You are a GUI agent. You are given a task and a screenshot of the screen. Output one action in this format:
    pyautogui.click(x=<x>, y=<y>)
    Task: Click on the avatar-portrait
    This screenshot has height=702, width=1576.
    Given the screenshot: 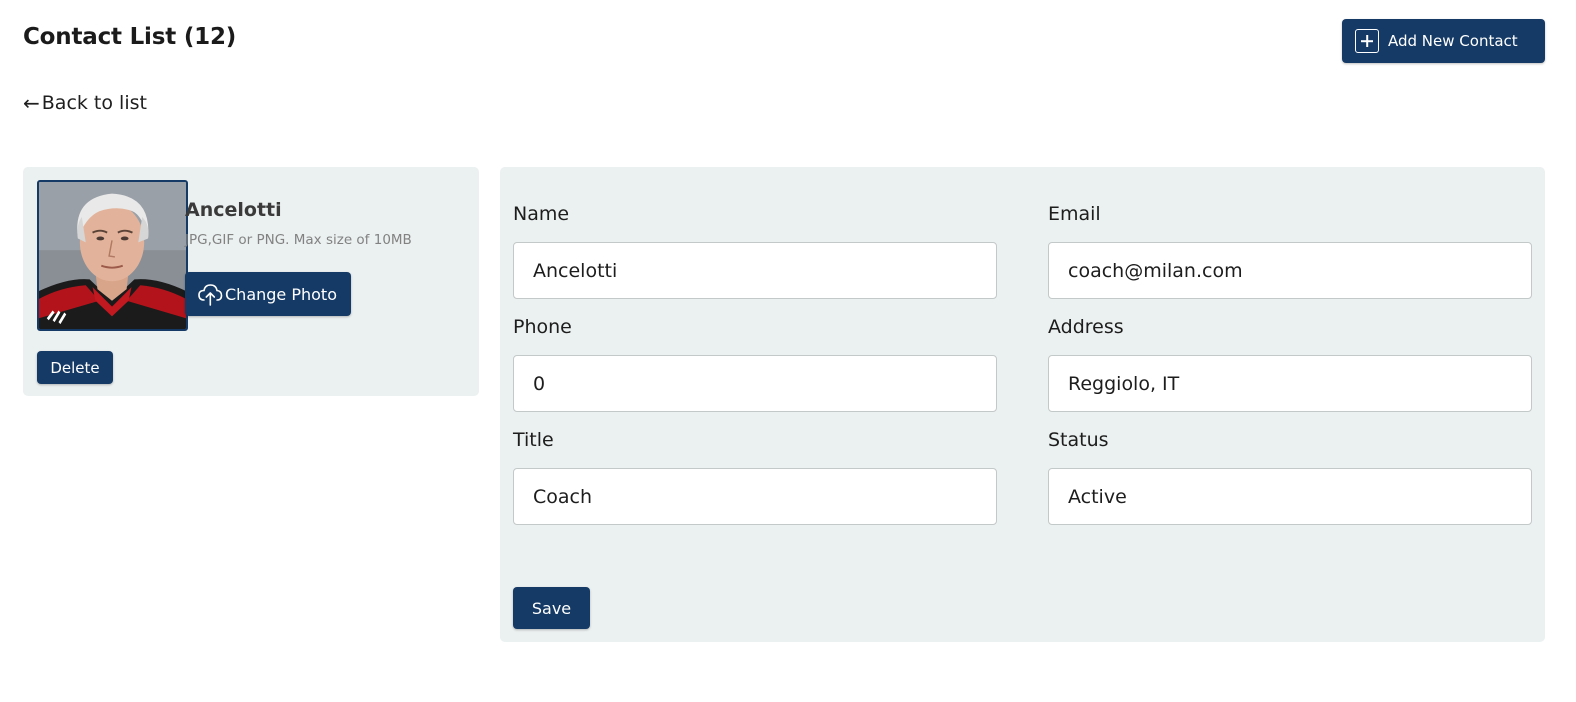 What is the action you would take?
    pyautogui.click(x=112, y=255)
    